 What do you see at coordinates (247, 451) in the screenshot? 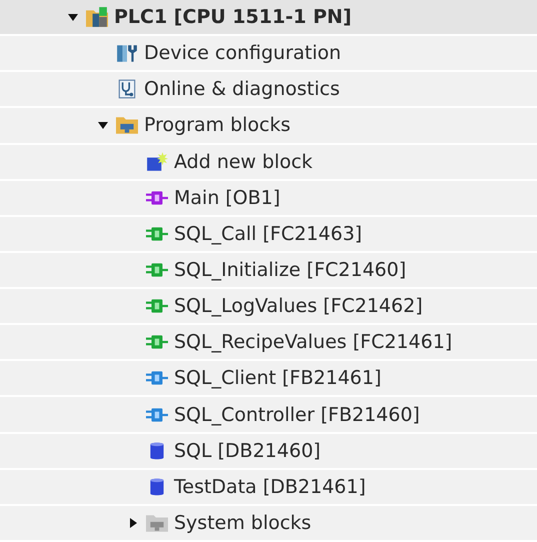
I see `tree-item-label: SQL [DB21460]` at bounding box center [247, 451].